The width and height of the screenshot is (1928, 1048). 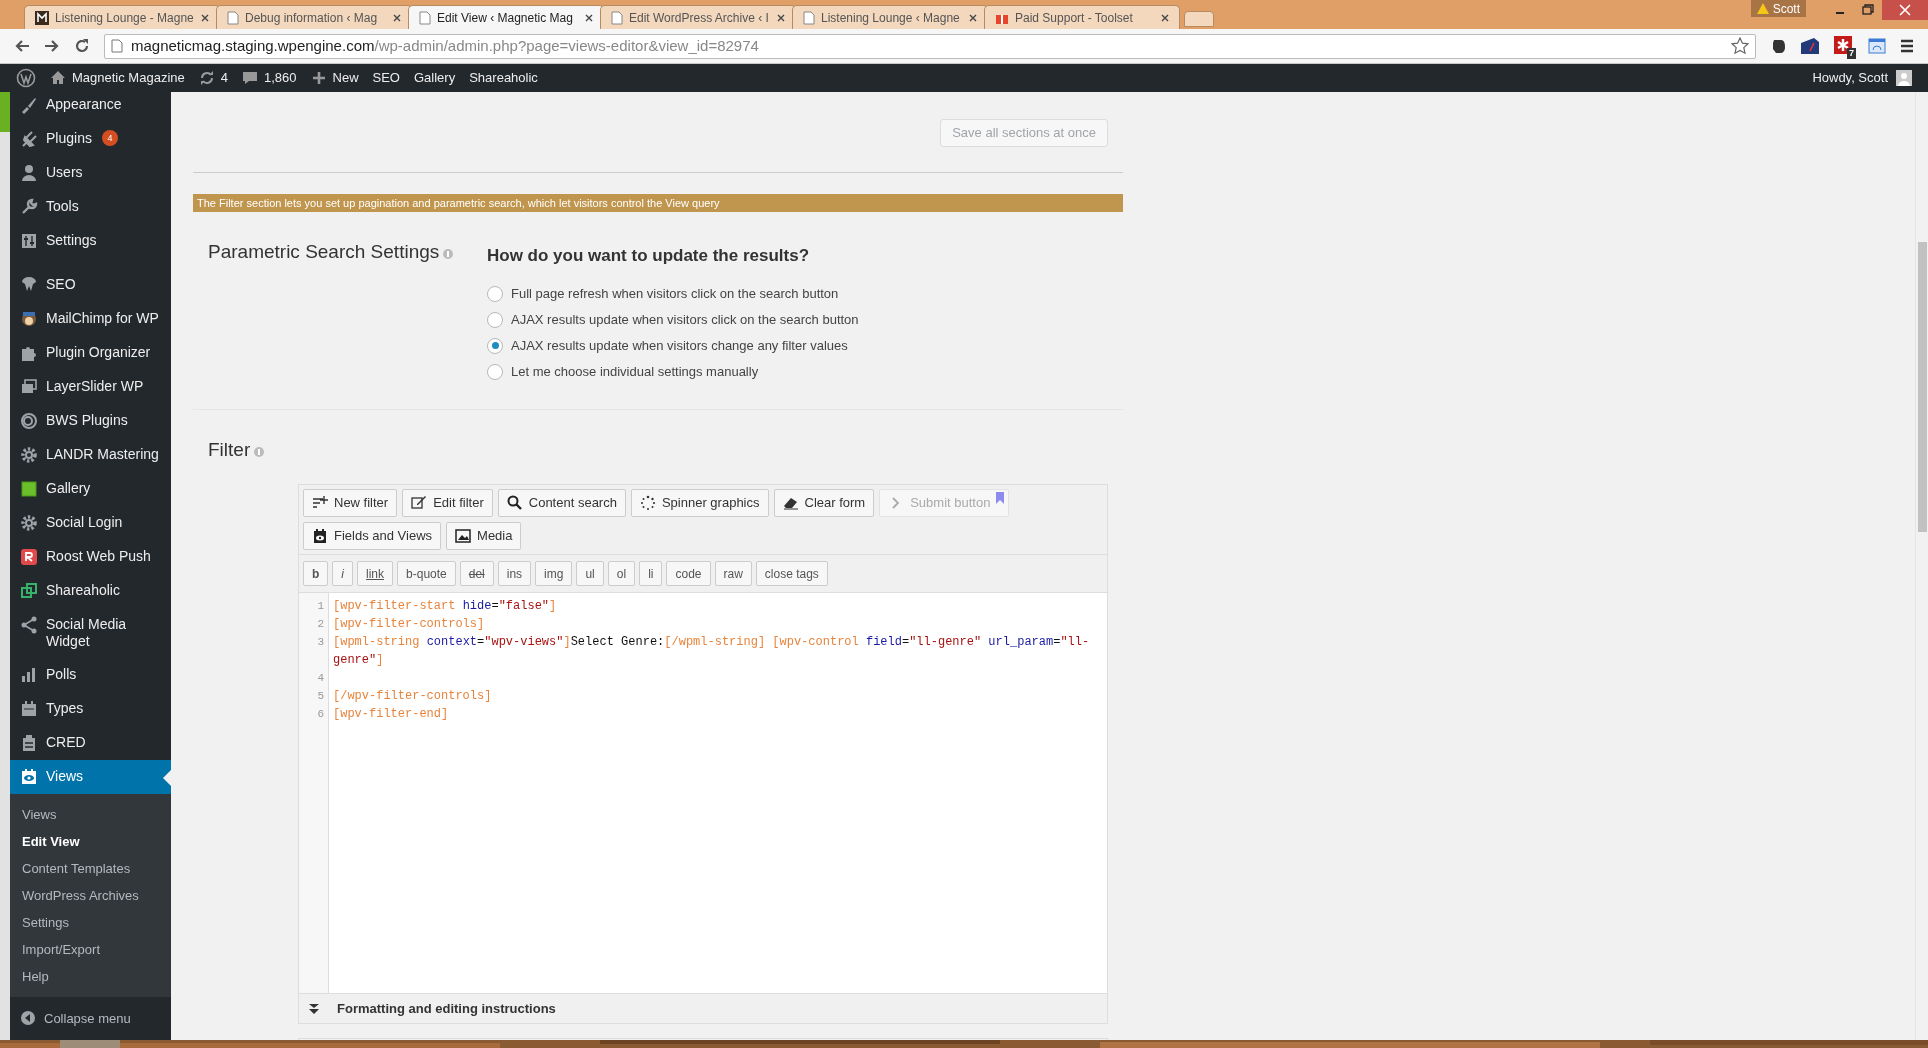 I want to click on layers-icon, so click(x=29, y=386).